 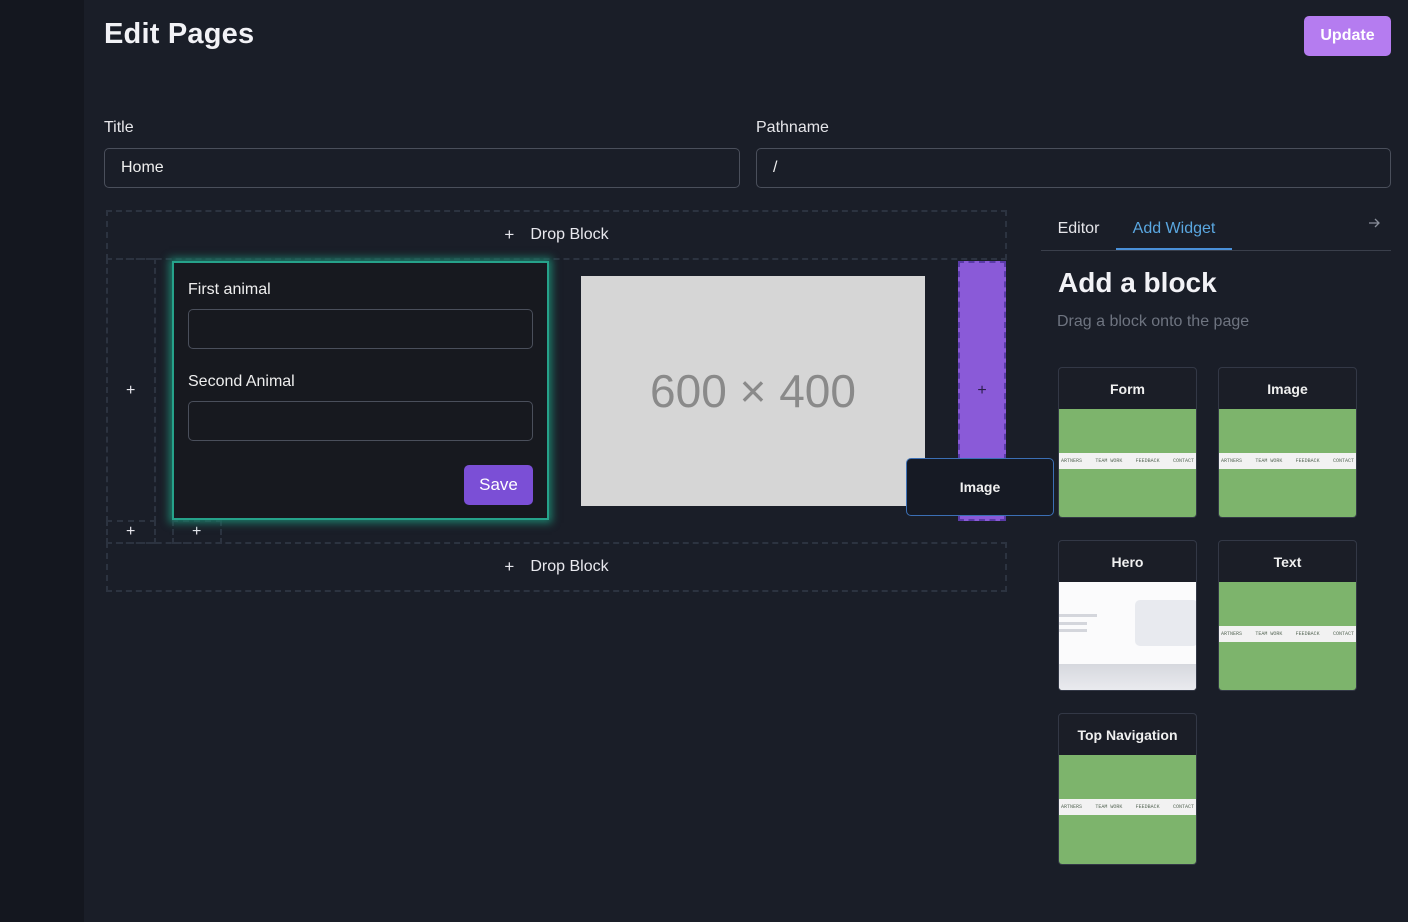 What do you see at coordinates (229, 289) in the screenshot?
I see `first-animal-label: First animal` at bounding box center [229, 289].